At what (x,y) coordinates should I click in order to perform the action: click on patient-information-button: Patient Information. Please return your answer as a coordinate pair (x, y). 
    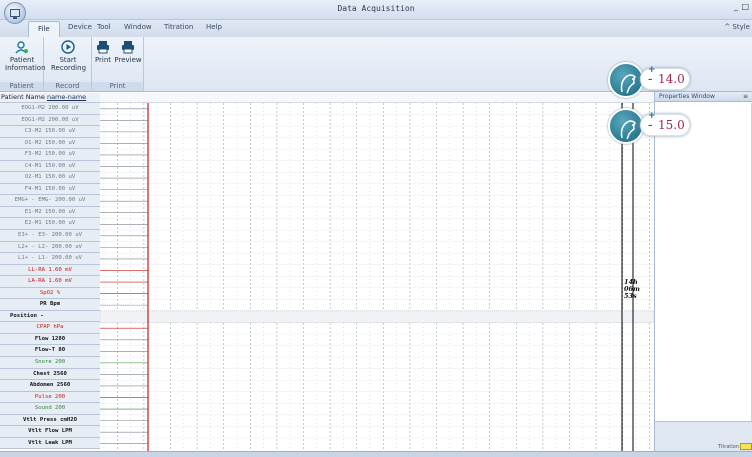
    Looking at the image, I should click on (25, 56).